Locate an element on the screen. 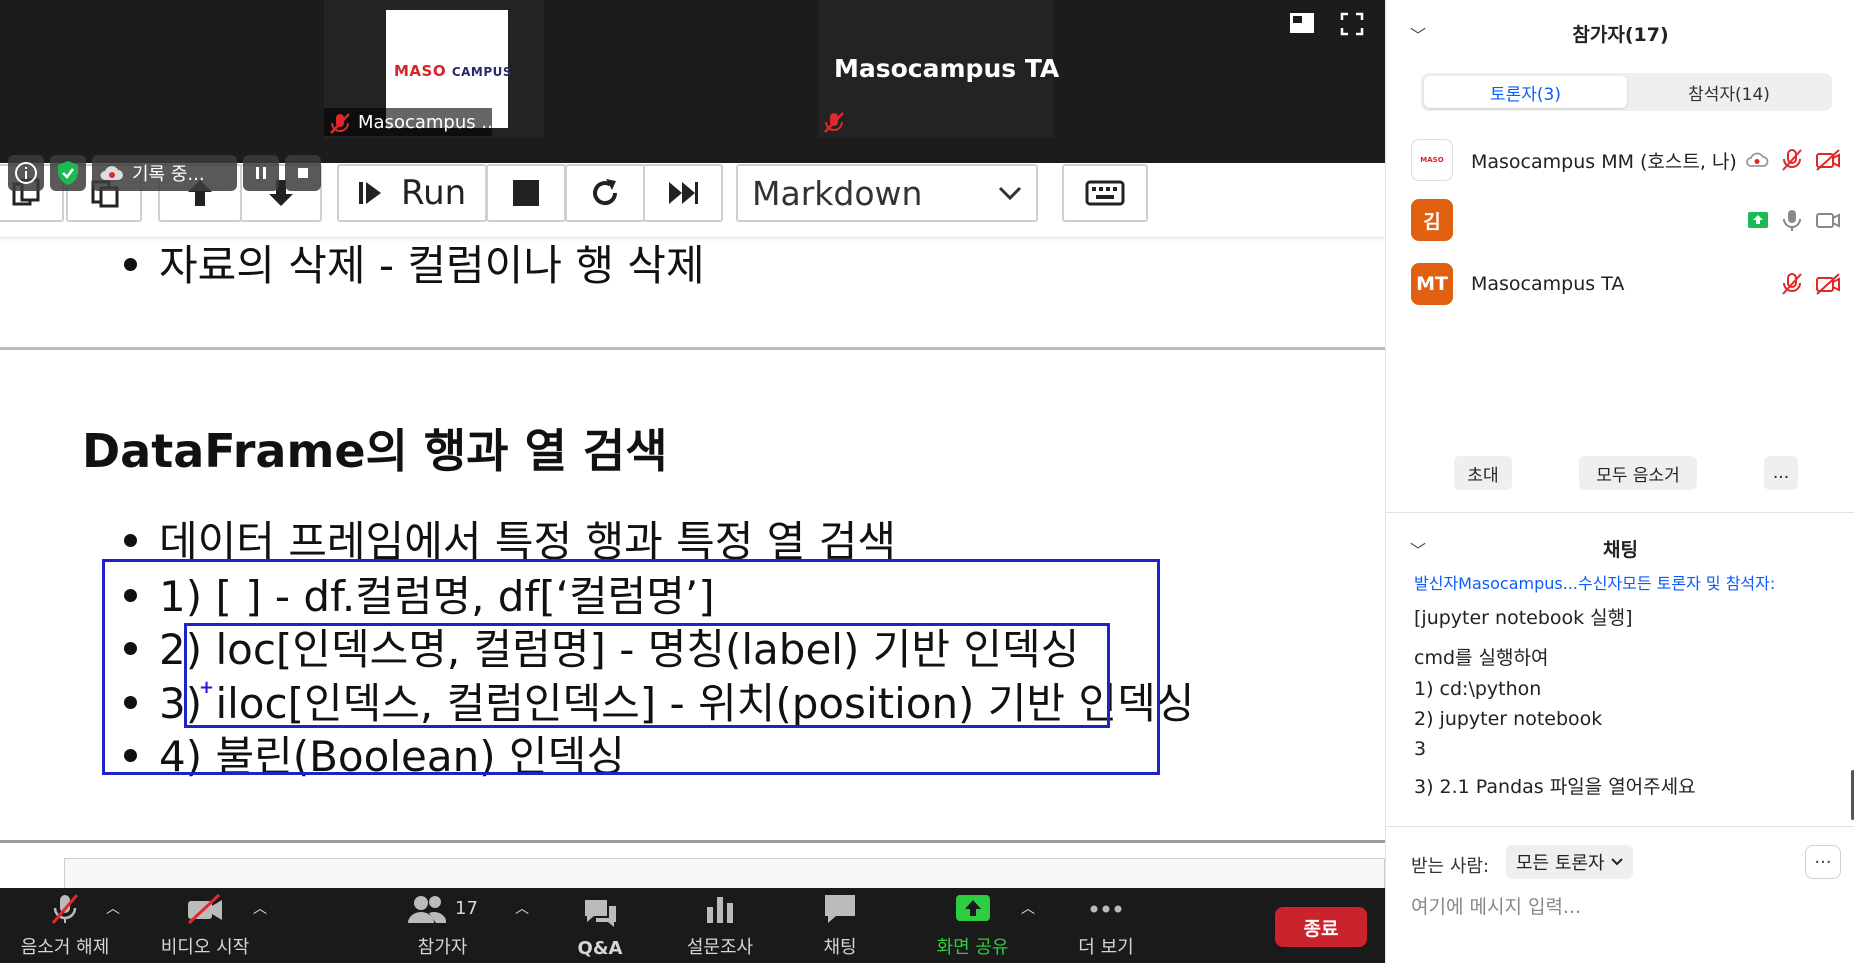  security-button is located at coordinates (68, 173).